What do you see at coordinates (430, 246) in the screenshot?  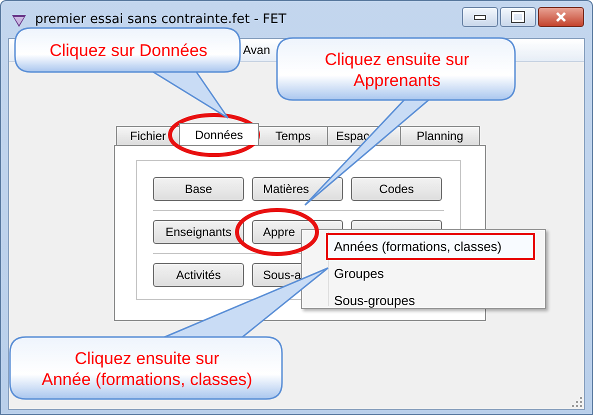 I see `menu-item: Années (formations, classes)` at bounding box center [430, 246].